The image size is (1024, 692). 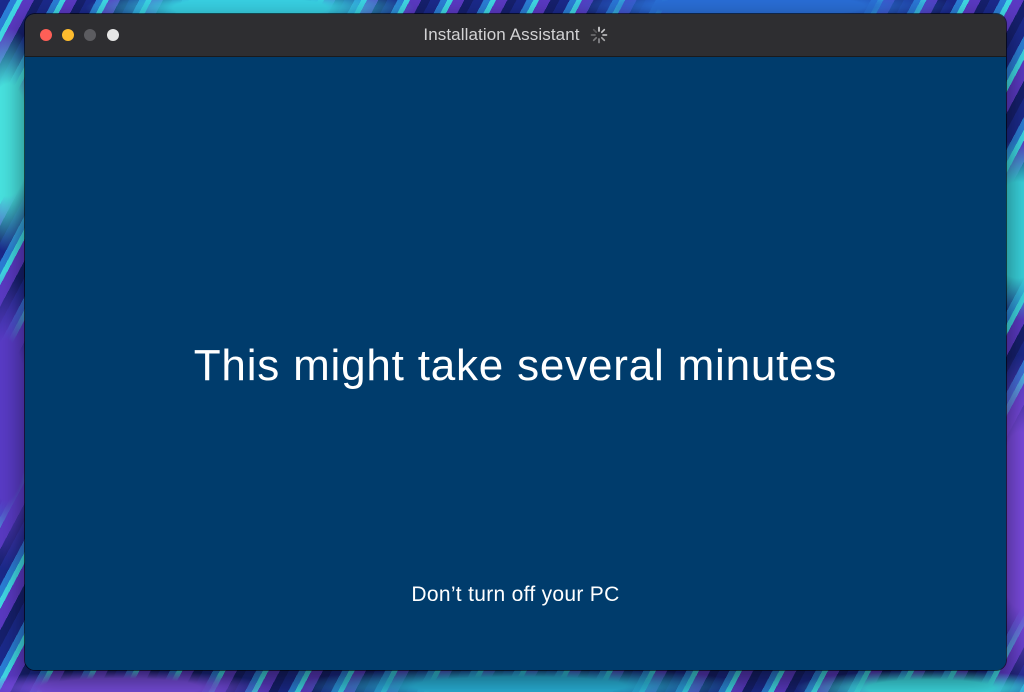 What do you see at coordinates (501, 34) in the screenshot?
I see `window-title: Installation Assistant` at bounding box center [501, 34].